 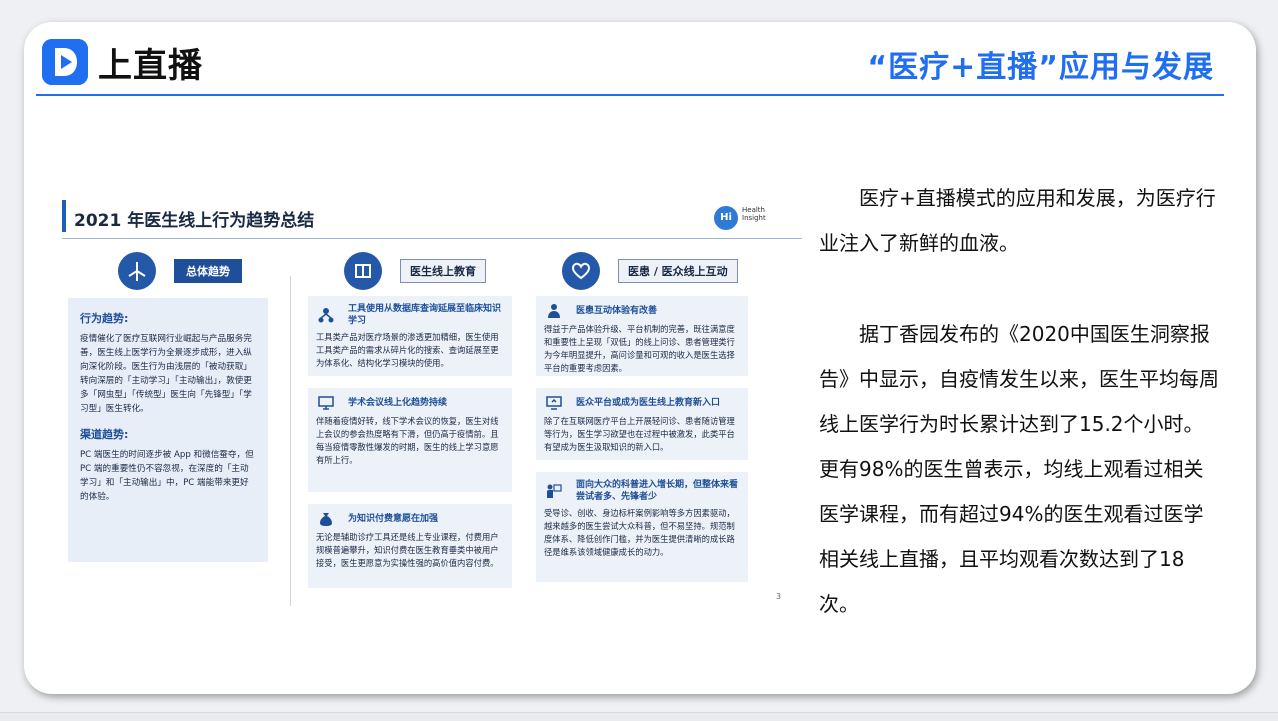 What do you see at coordinates (432, 238) in the screenshot?
I see `report-title-rule` at bounding box center [432, 238].